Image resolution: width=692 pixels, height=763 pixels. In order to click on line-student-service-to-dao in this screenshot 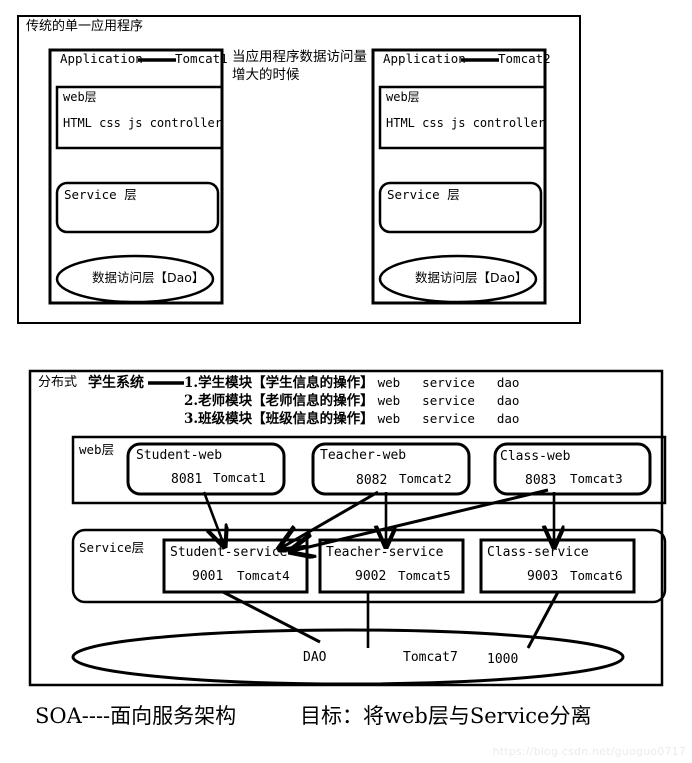, I will do `click(271, 617)`.